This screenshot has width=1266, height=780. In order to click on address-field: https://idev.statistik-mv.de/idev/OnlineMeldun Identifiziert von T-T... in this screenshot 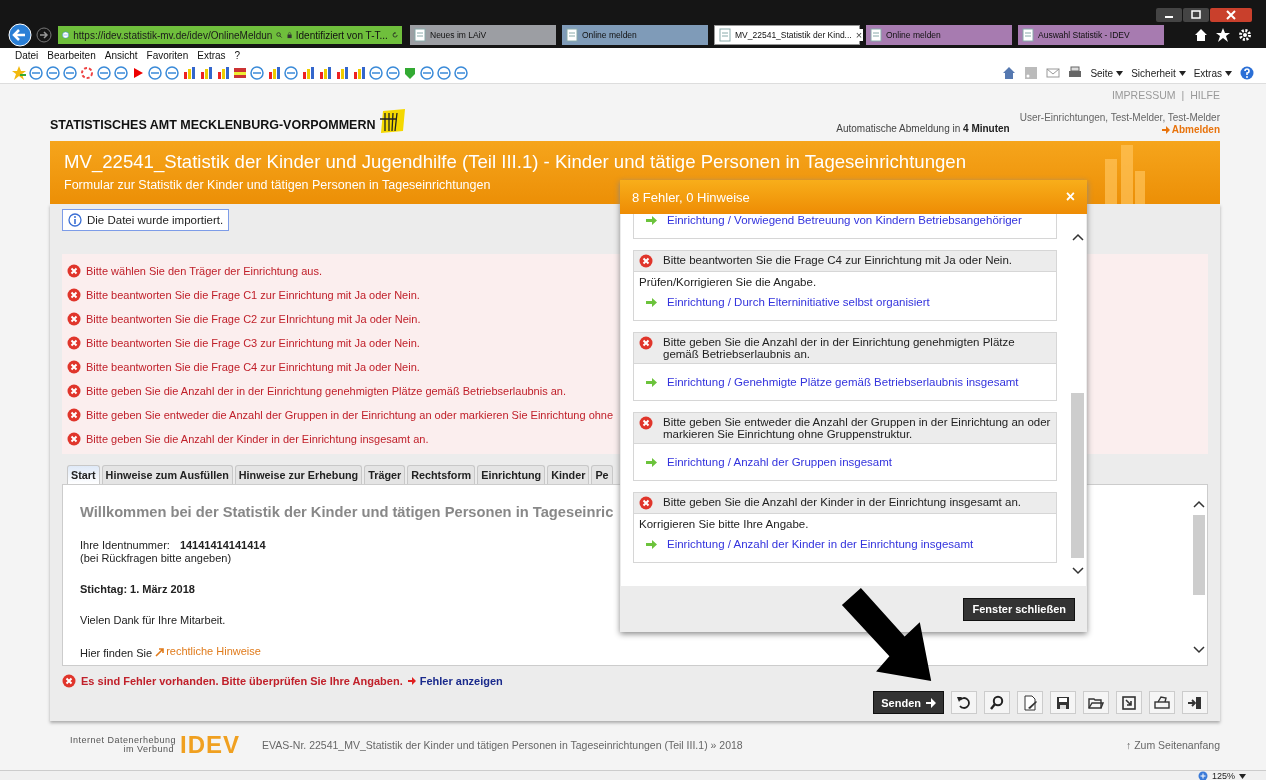, I will do `click(230, 35)`.